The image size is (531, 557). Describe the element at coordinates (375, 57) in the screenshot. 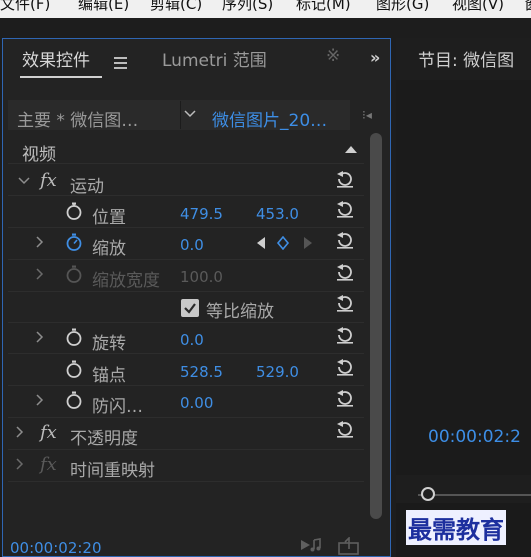

I see `tab-overflow-icon: »` at that location.